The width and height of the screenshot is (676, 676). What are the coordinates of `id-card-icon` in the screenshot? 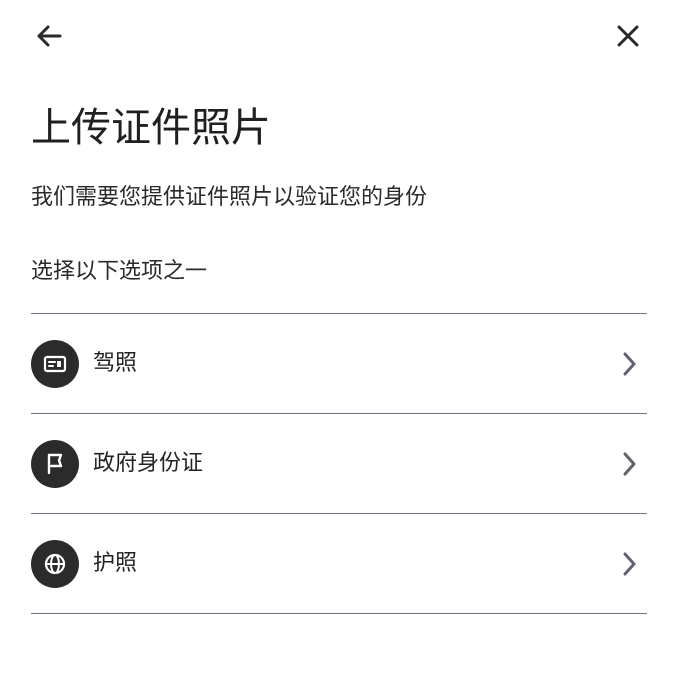 It's located at (55, 363).